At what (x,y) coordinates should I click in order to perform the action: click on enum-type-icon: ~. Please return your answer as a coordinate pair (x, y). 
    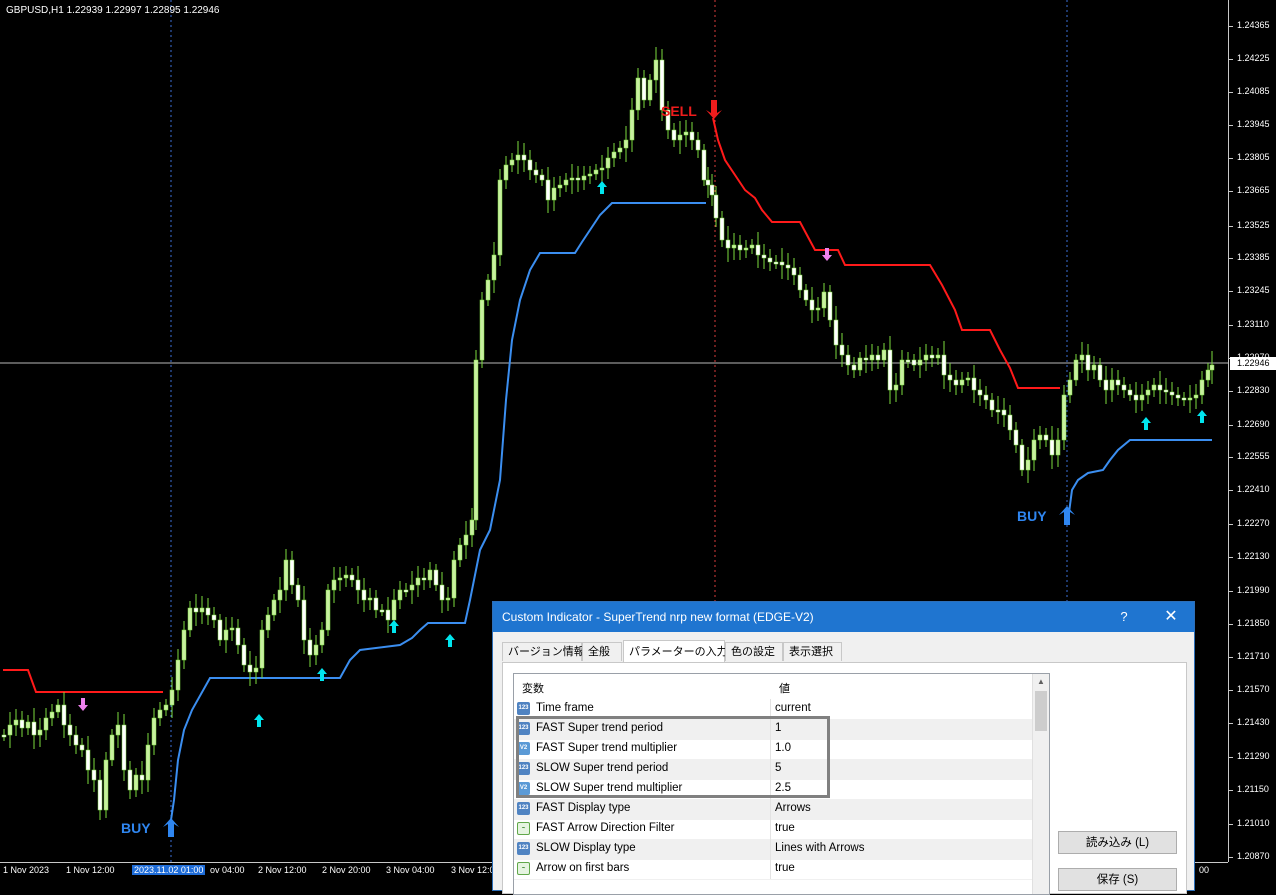
    Looking at the image, I should click on (523, 828).